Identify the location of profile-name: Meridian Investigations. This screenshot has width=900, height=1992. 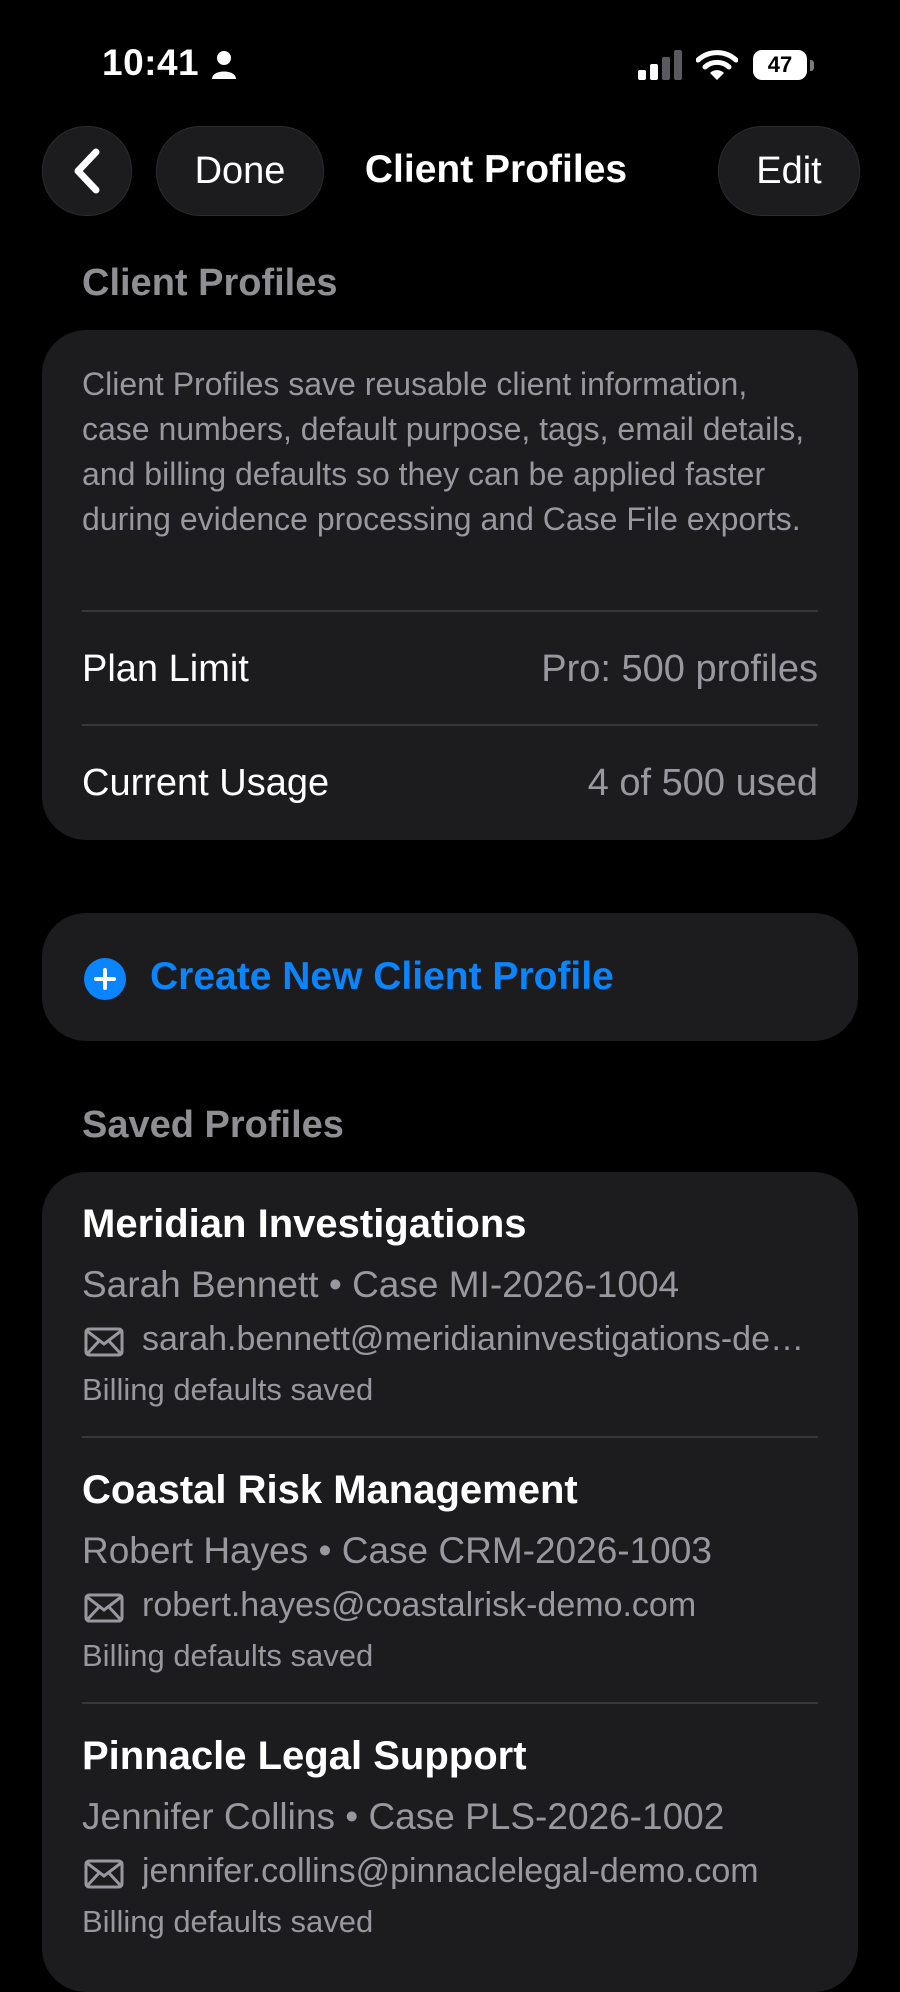
(304, 1224).